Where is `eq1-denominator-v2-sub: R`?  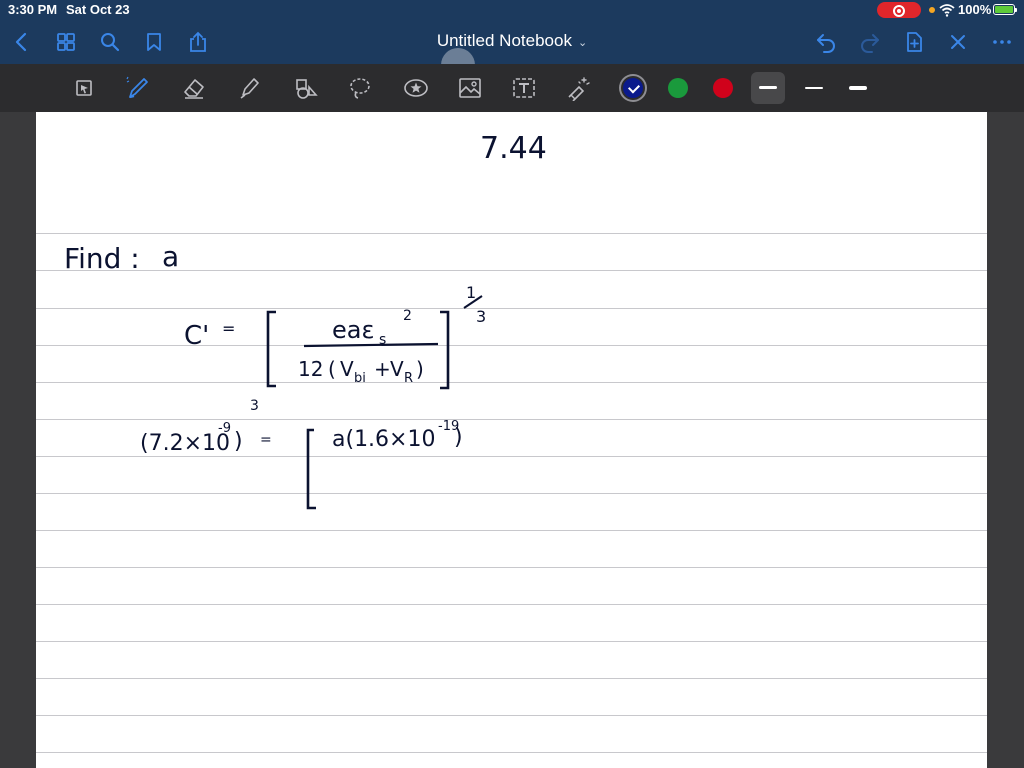
eq1-denominator-v2-sub: R is located at coordinates (408, 378).